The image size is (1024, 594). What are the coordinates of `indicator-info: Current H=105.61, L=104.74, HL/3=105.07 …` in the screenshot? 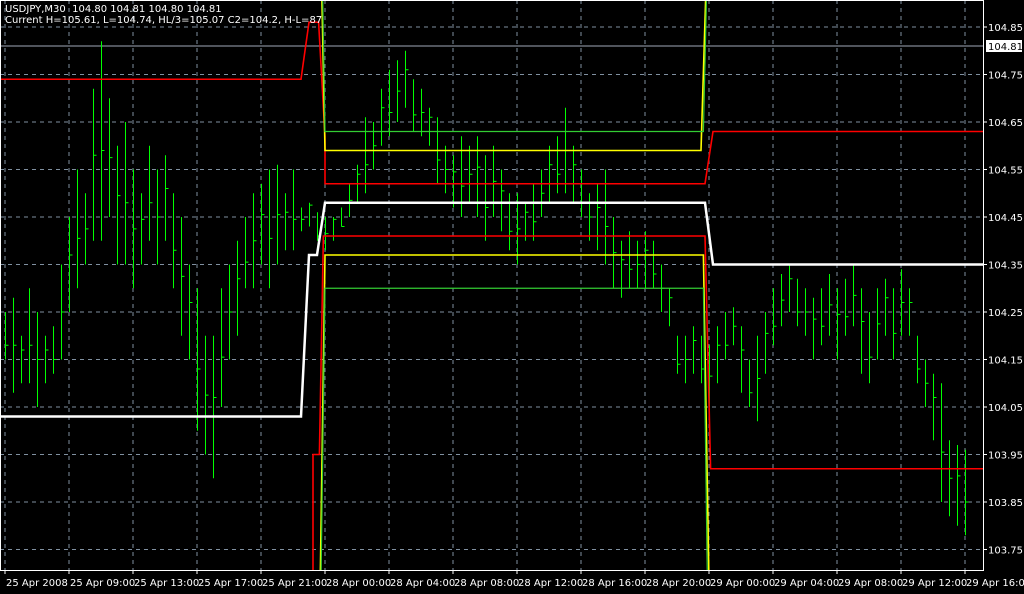 It's located at (164, 20).